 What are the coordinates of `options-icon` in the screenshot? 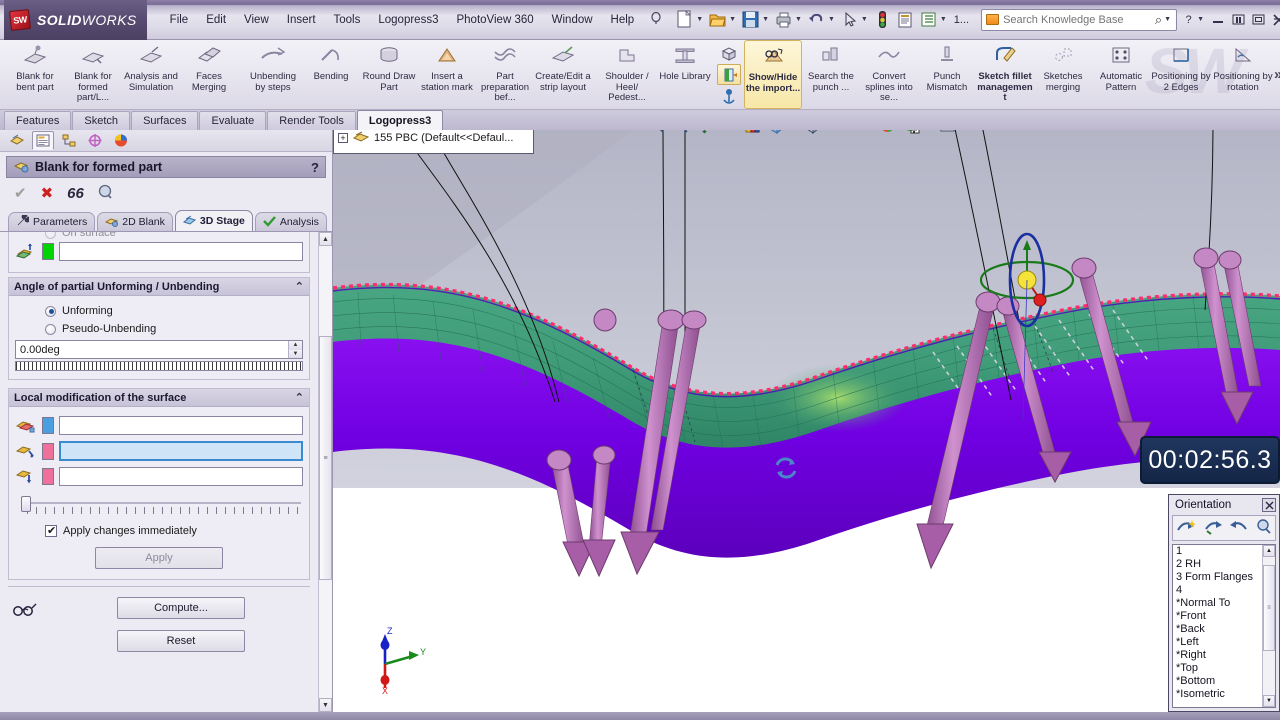 It's located at (905, 19).